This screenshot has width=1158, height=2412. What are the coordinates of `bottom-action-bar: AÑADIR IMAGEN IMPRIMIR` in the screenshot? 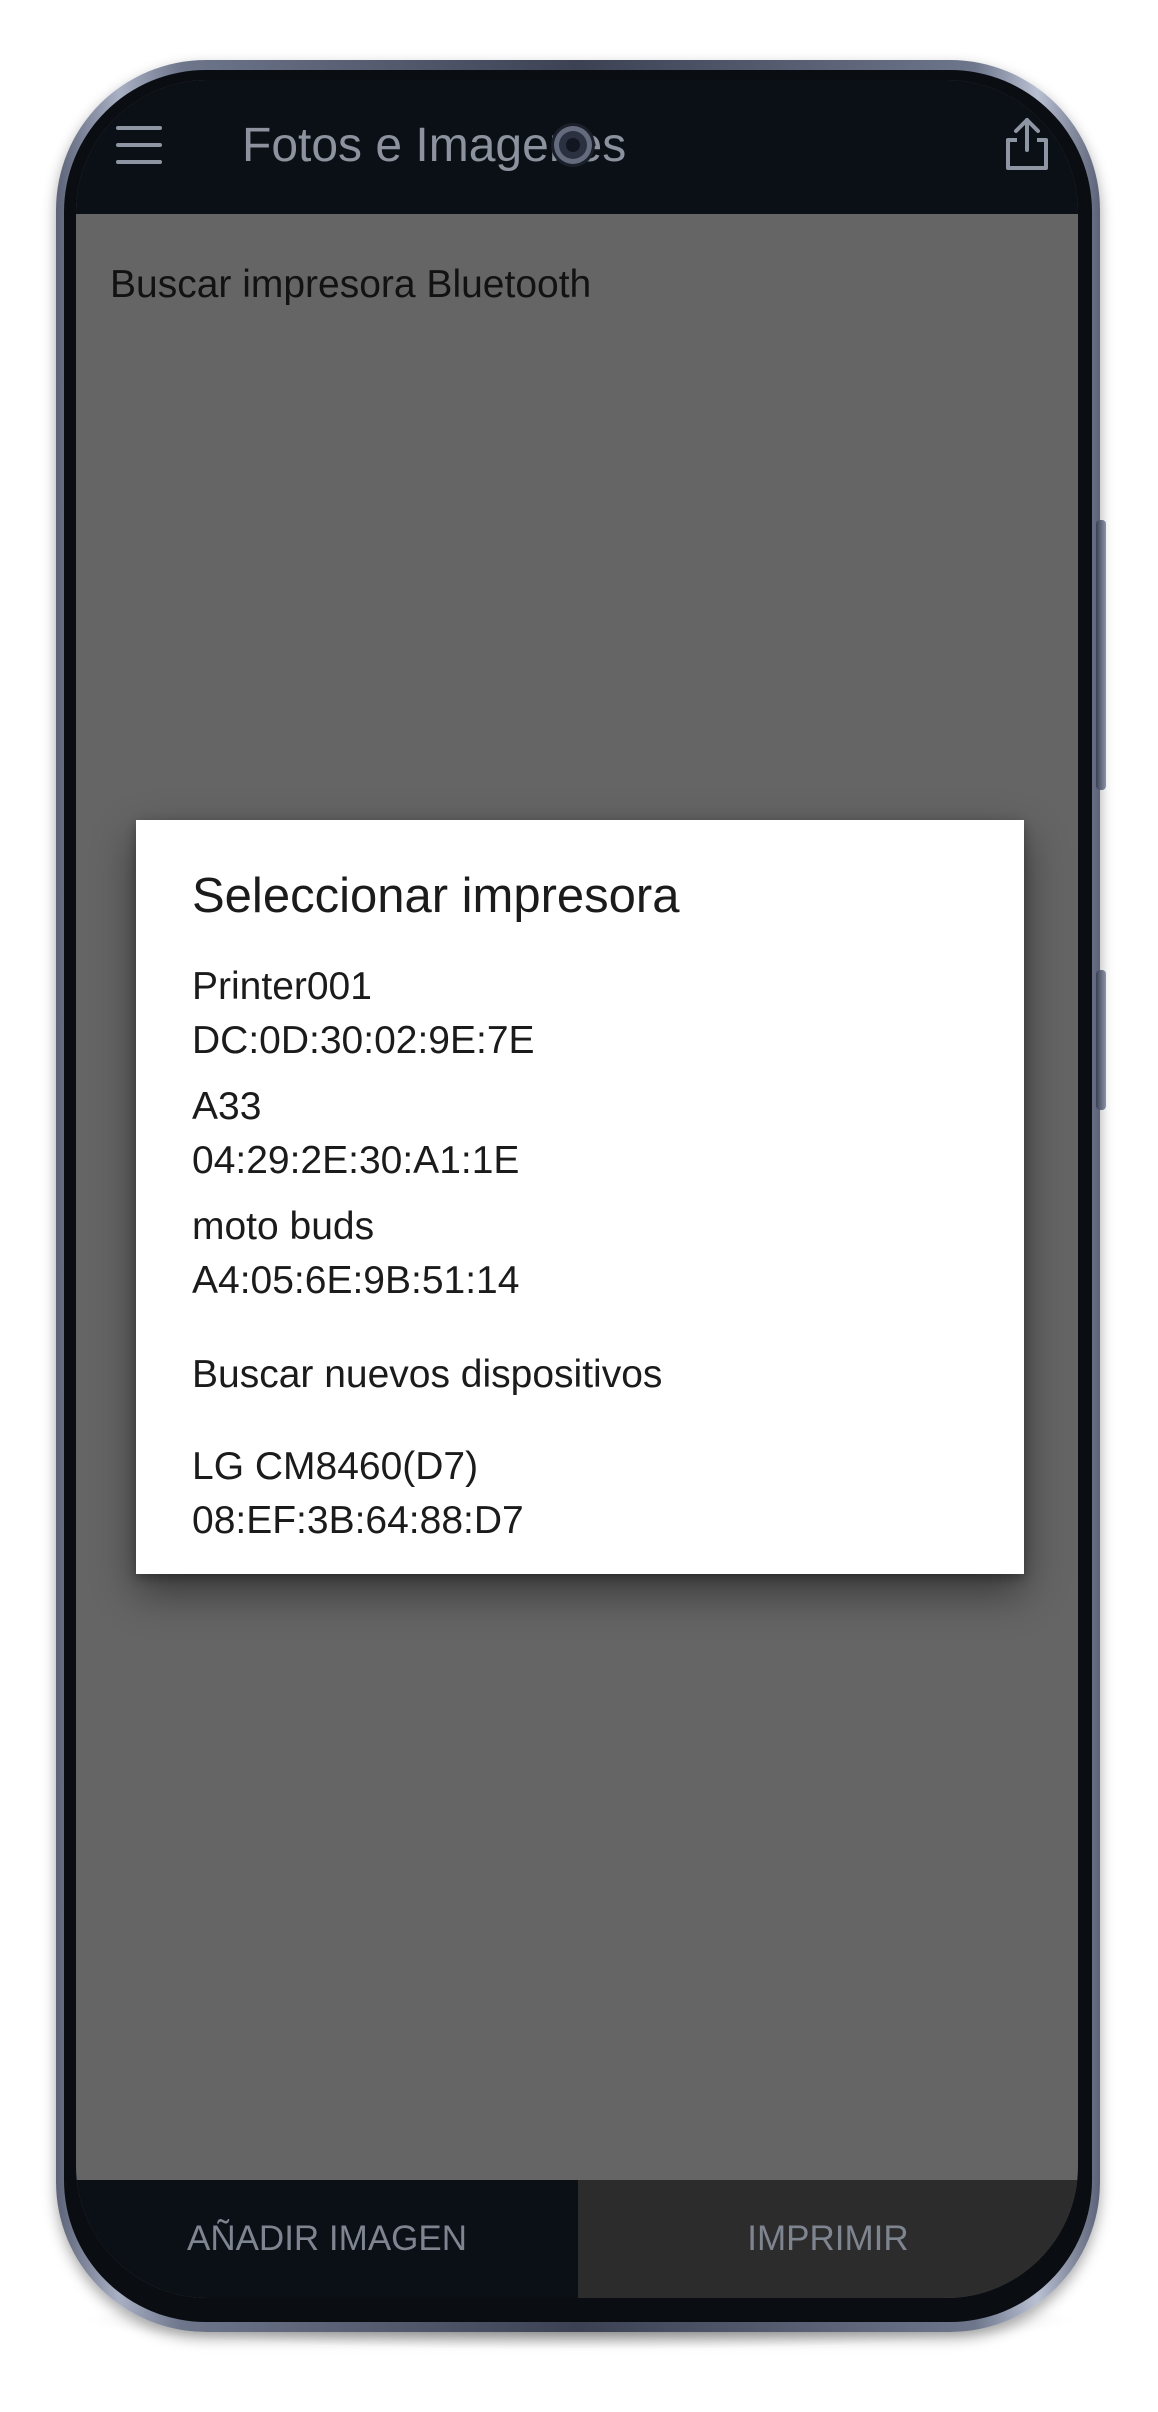 It's located at (577, 2239).